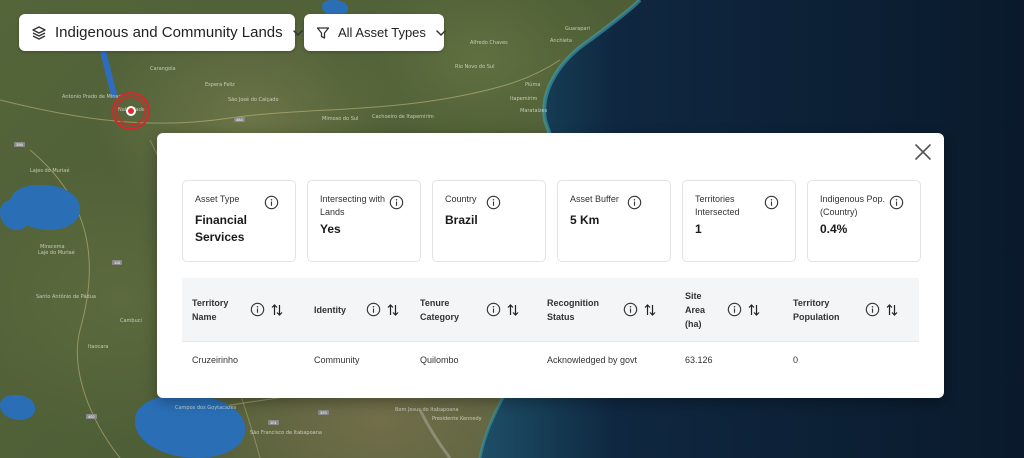 Image resolution: width=1024 pixels, height=458 pixels. I want to click on close-button, so click(923, 152).